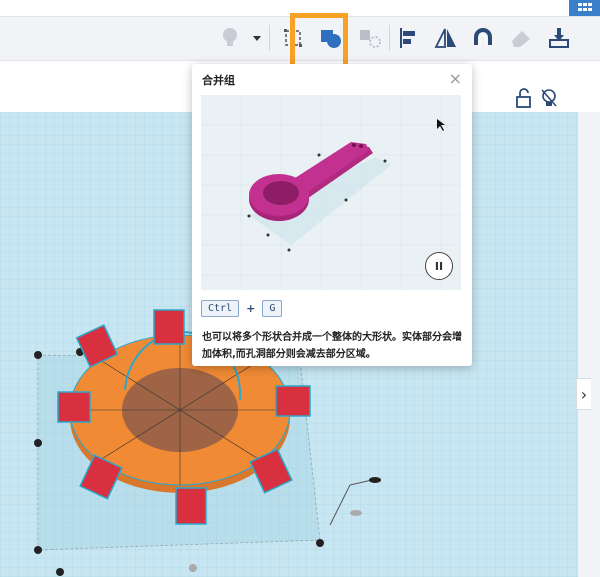  I want to click on keyboard-shortcut: Ctrl + G, so click(242, 308).